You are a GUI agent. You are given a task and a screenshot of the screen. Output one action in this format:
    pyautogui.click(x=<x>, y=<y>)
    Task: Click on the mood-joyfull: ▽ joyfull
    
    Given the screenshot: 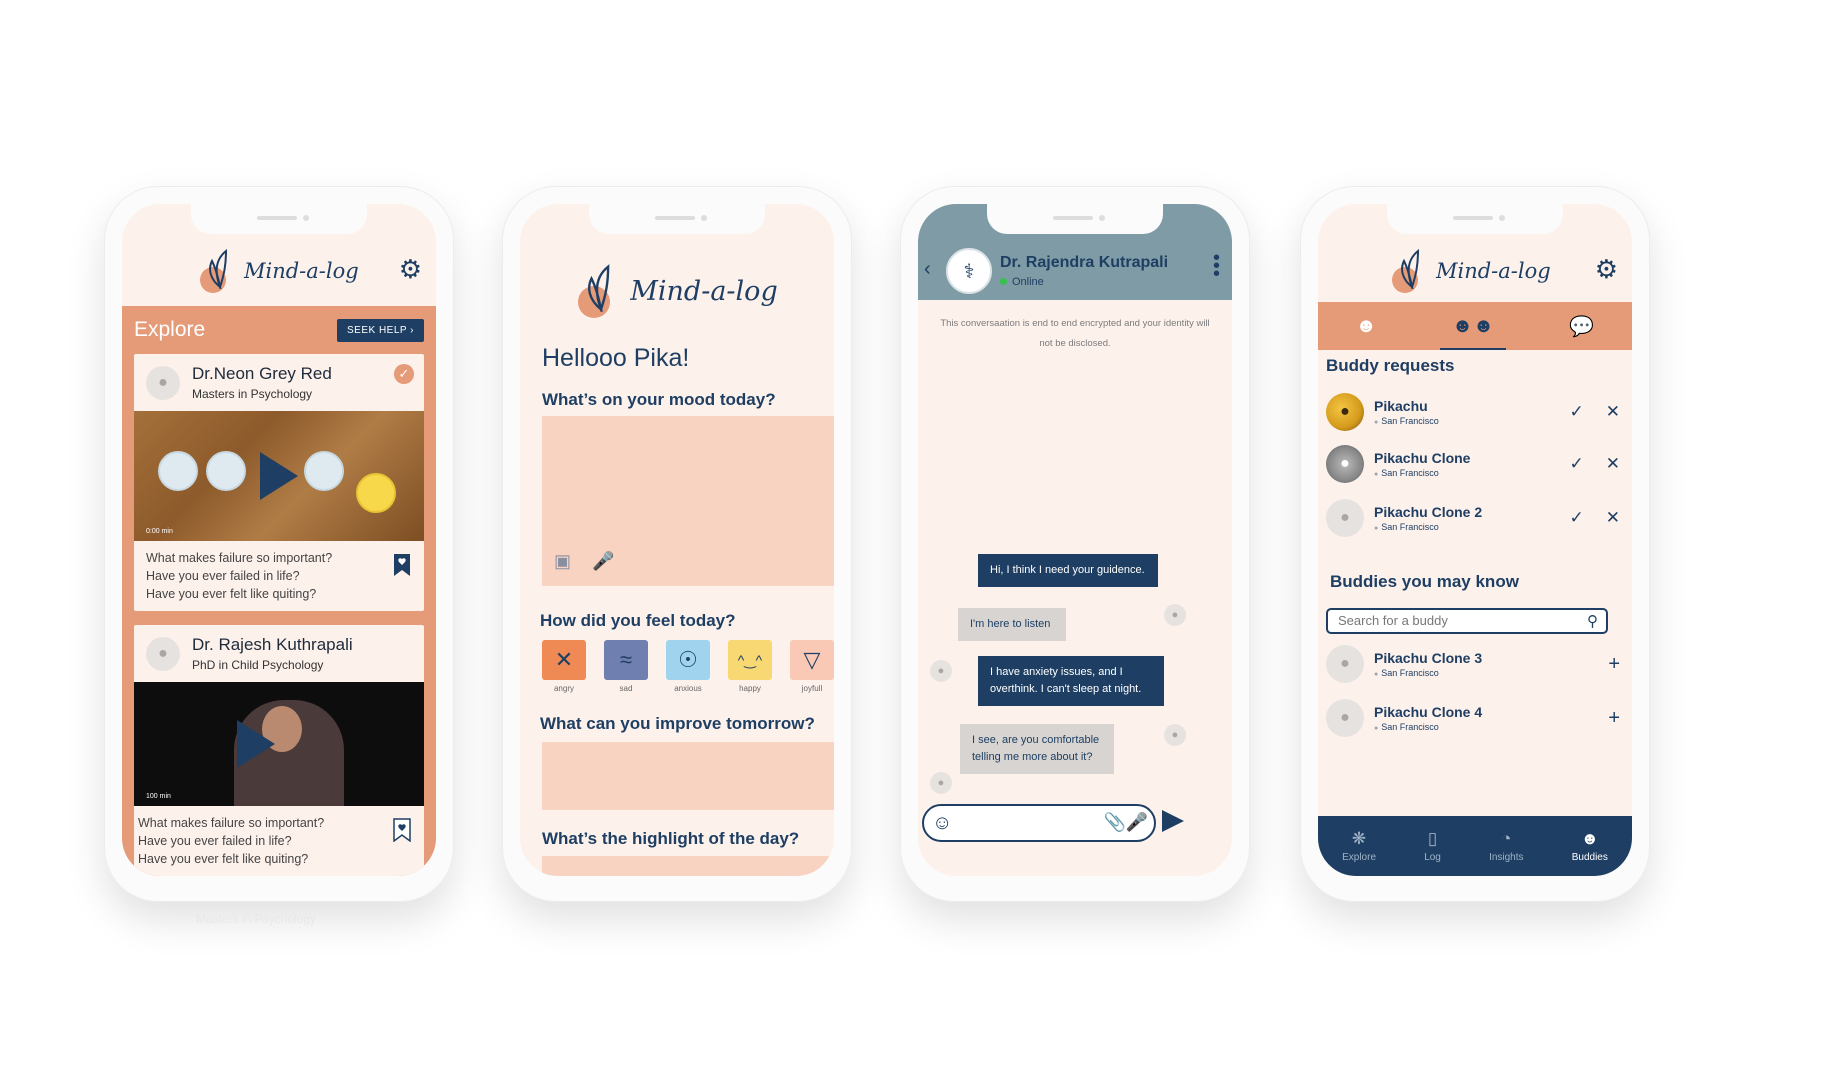 What is the action you would take?
    pyautogui.click(x=812, y=666)
    